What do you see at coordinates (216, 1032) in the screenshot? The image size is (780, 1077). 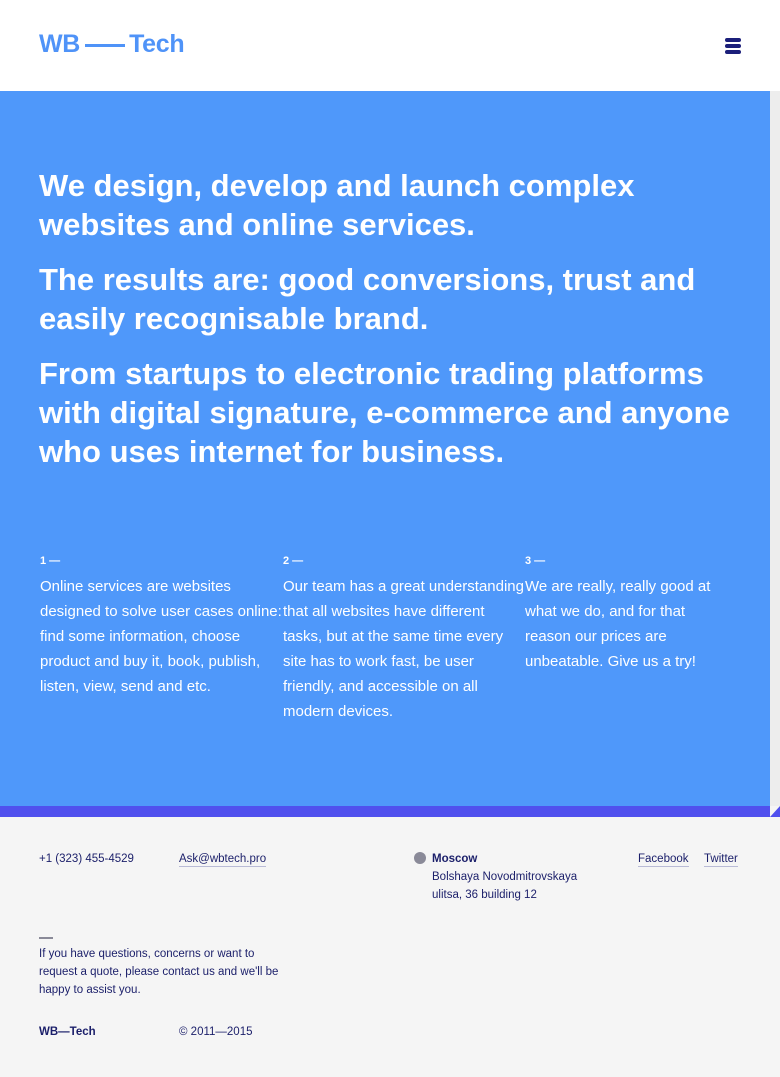 I see `copyright: © 2011—2015` at bounding box center [216, 1032].